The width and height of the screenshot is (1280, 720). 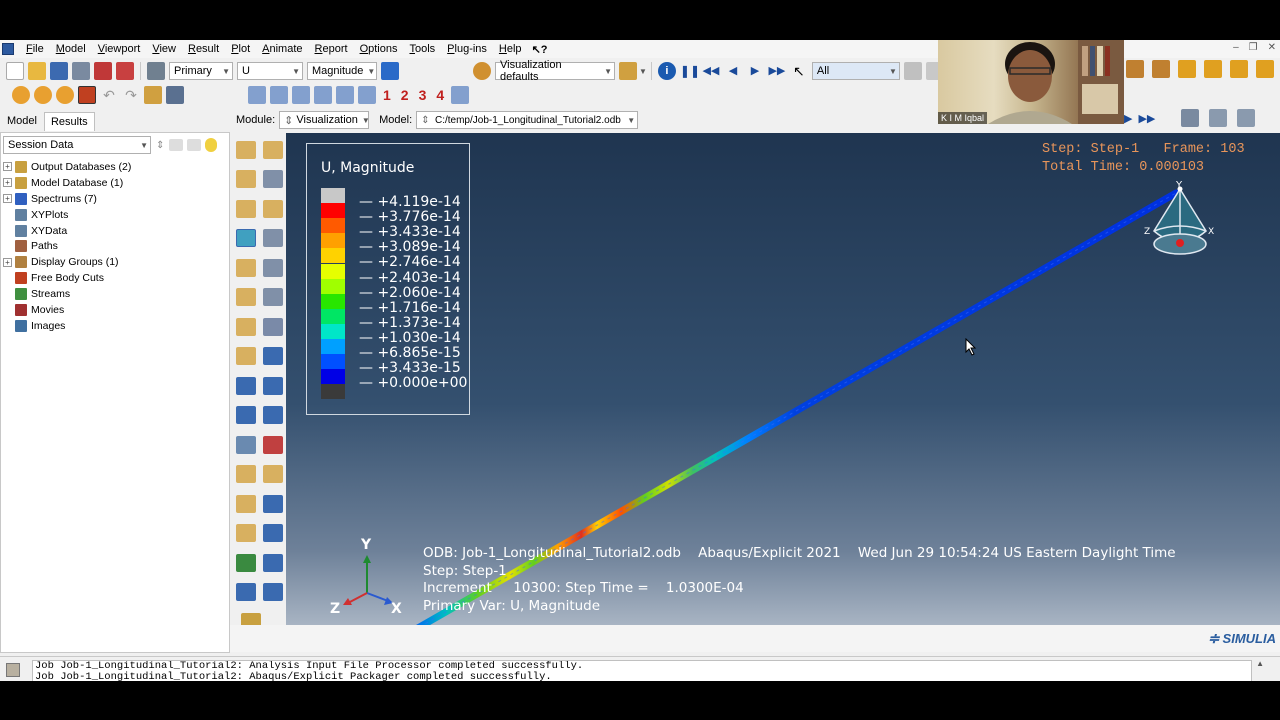 What do you see at coordinates (1213, 69) in the screenshot?
I see `cube-hidden-icon` at bounding box center [1213, 69].